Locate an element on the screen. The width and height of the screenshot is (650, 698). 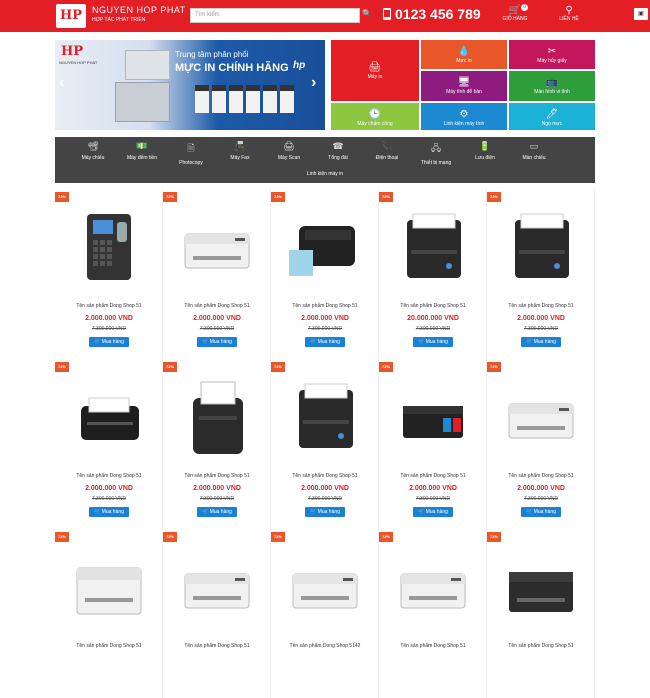
category-item: 📠 Máy Fax is located at coordinates (240, 151).